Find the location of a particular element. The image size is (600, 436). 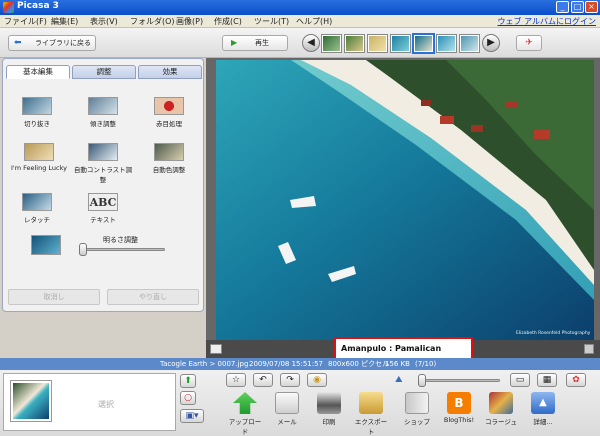

print-button: 印刷 is located at coordinates (329, 409).